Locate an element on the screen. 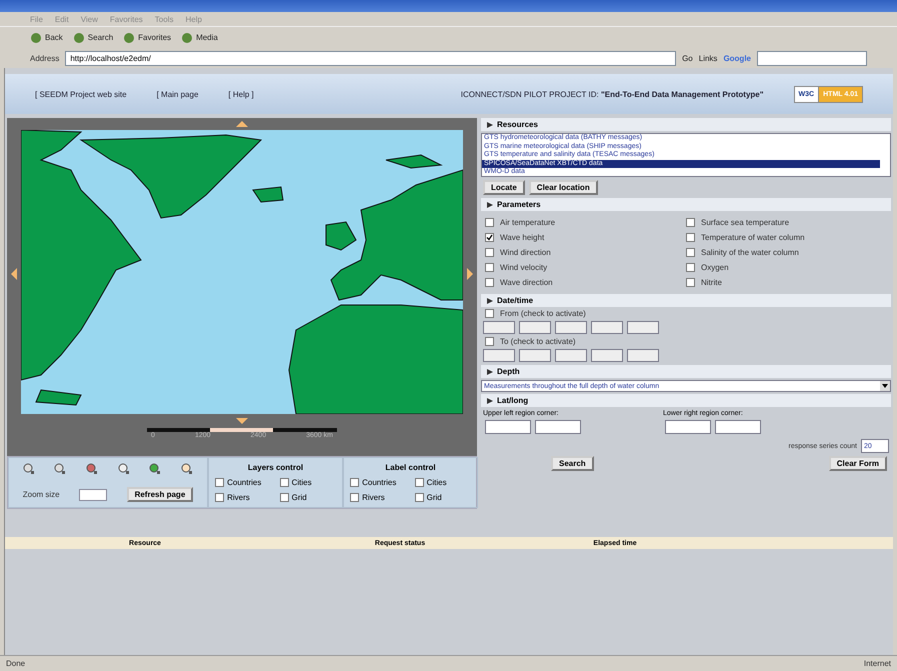  zoom-size-label: Zoom size is located at coordinates (41, 494).